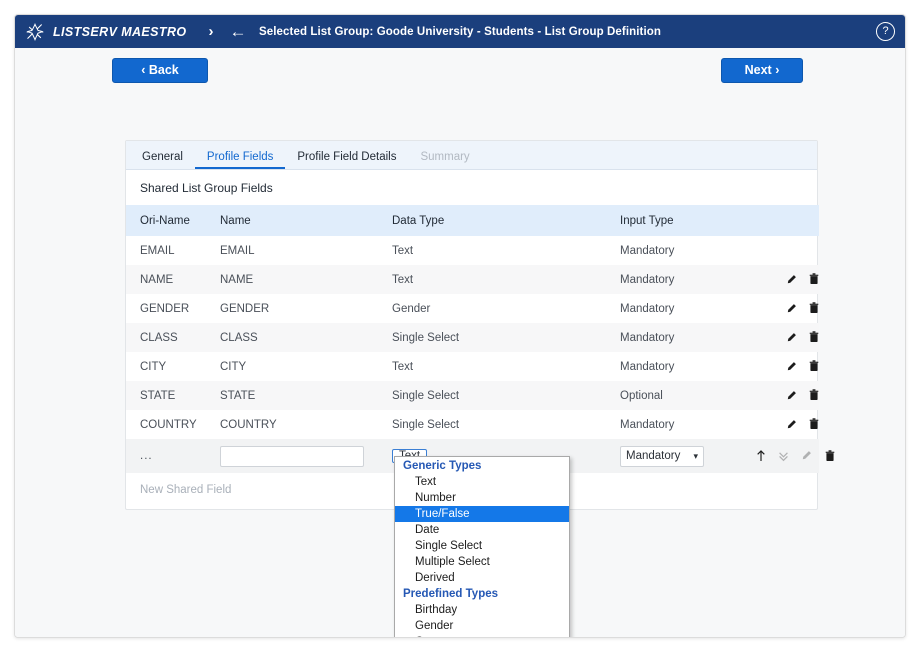 The image size is (918, 657). Describe the element at coordinates (292, 279) in the screenshot. I see `cell-name: NAME` at that location.